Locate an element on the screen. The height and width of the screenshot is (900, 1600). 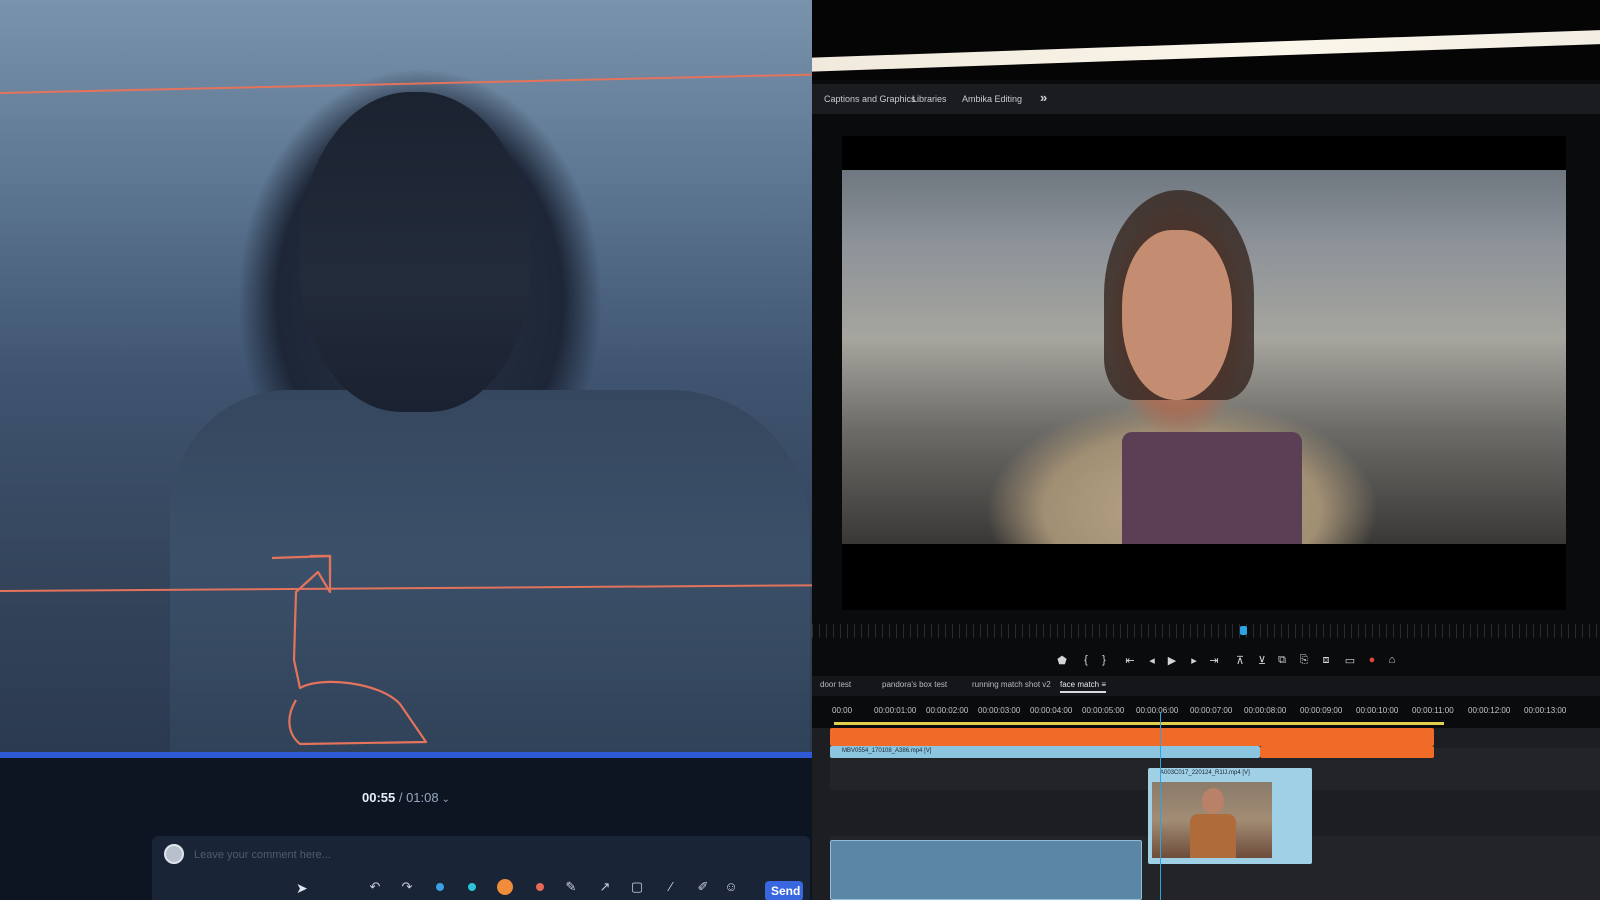
monitor-scrub-ruler is located at coordinates (1206, 631).